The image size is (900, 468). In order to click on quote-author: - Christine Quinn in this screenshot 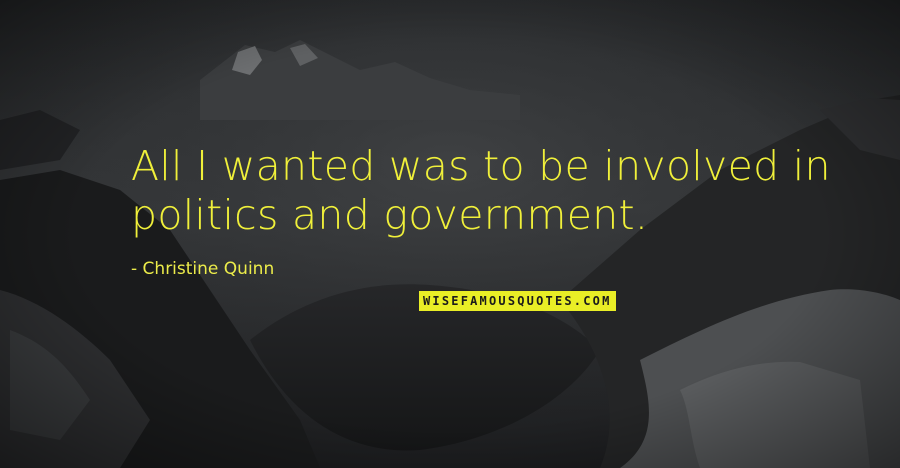, I will do `click(203, 269)`.